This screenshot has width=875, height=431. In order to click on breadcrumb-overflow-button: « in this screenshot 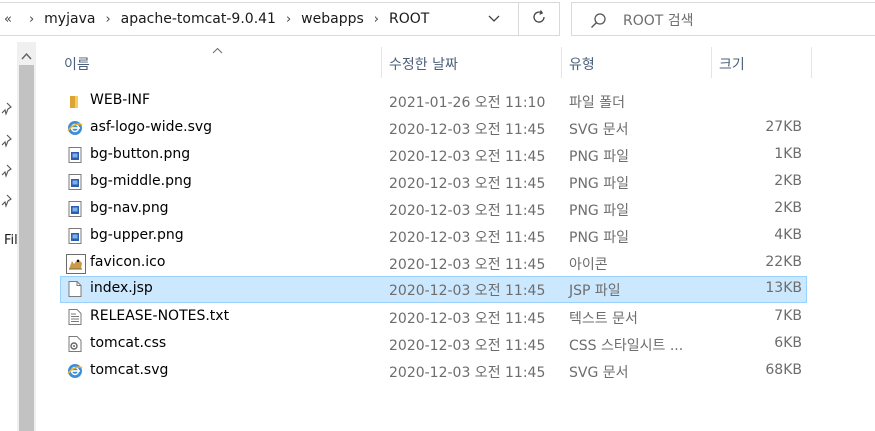, I will do `click(8, 19)`.